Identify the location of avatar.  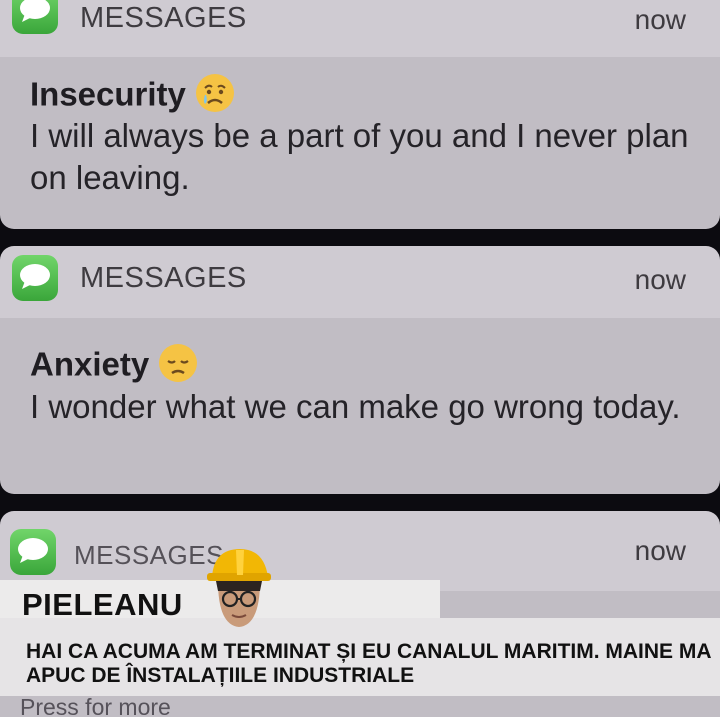
(239, 588).